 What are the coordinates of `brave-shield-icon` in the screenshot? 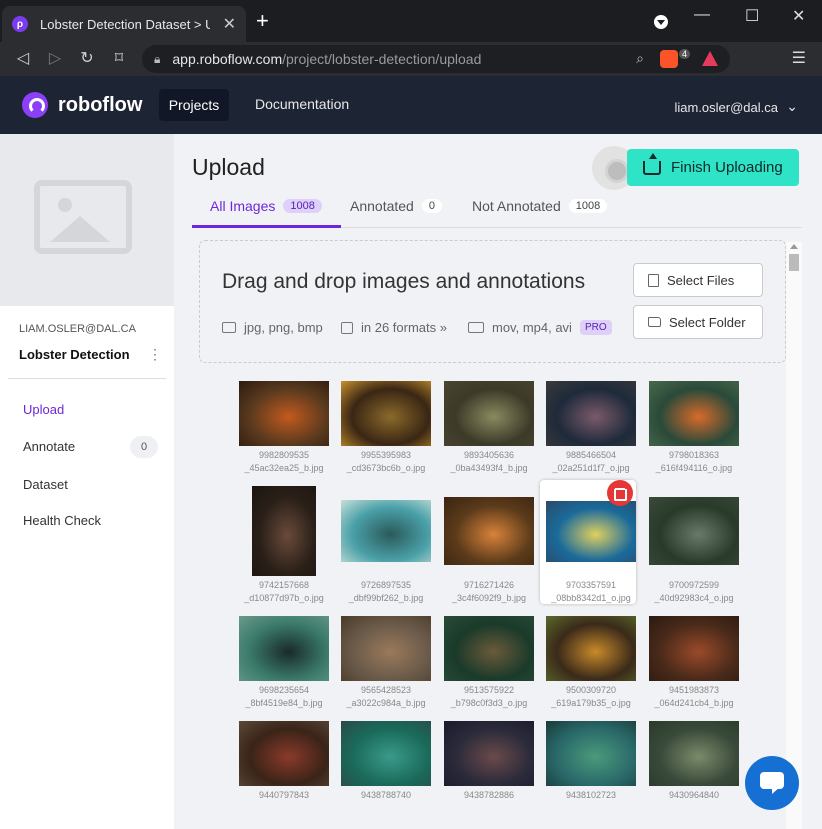 It's located at (669, 59).